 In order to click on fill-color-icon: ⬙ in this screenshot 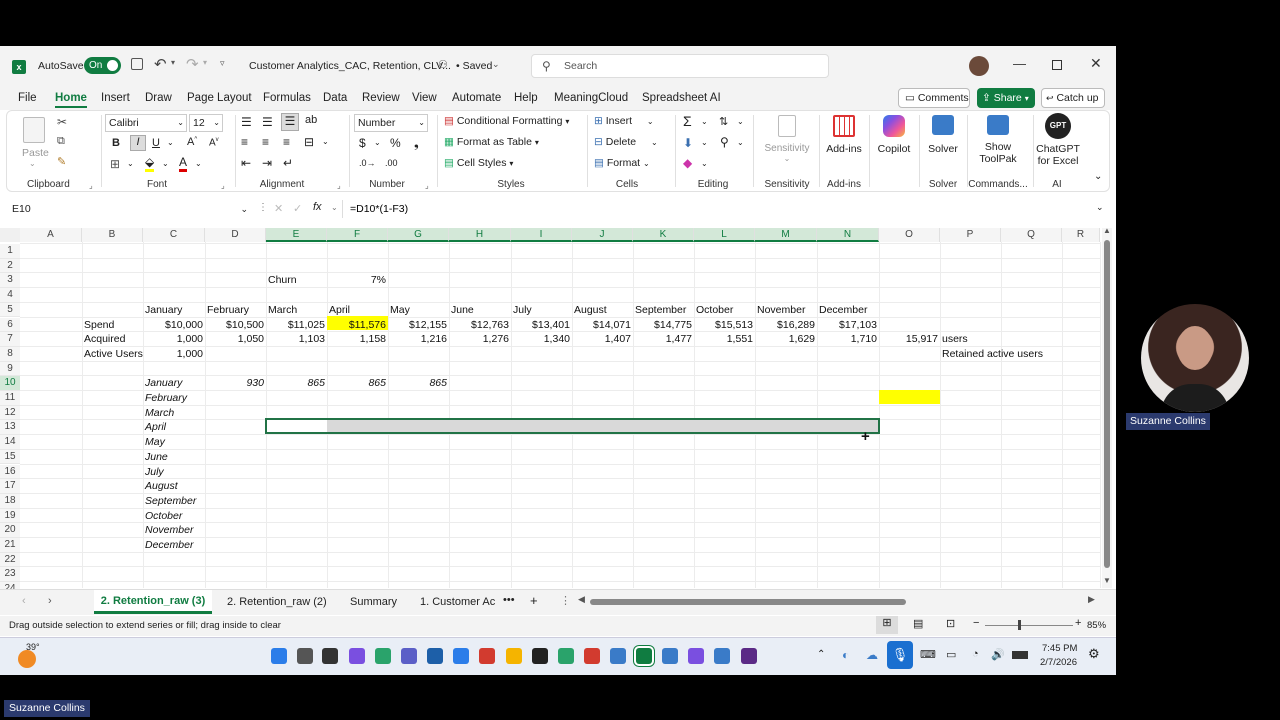, I will do `click(150, 163)`.